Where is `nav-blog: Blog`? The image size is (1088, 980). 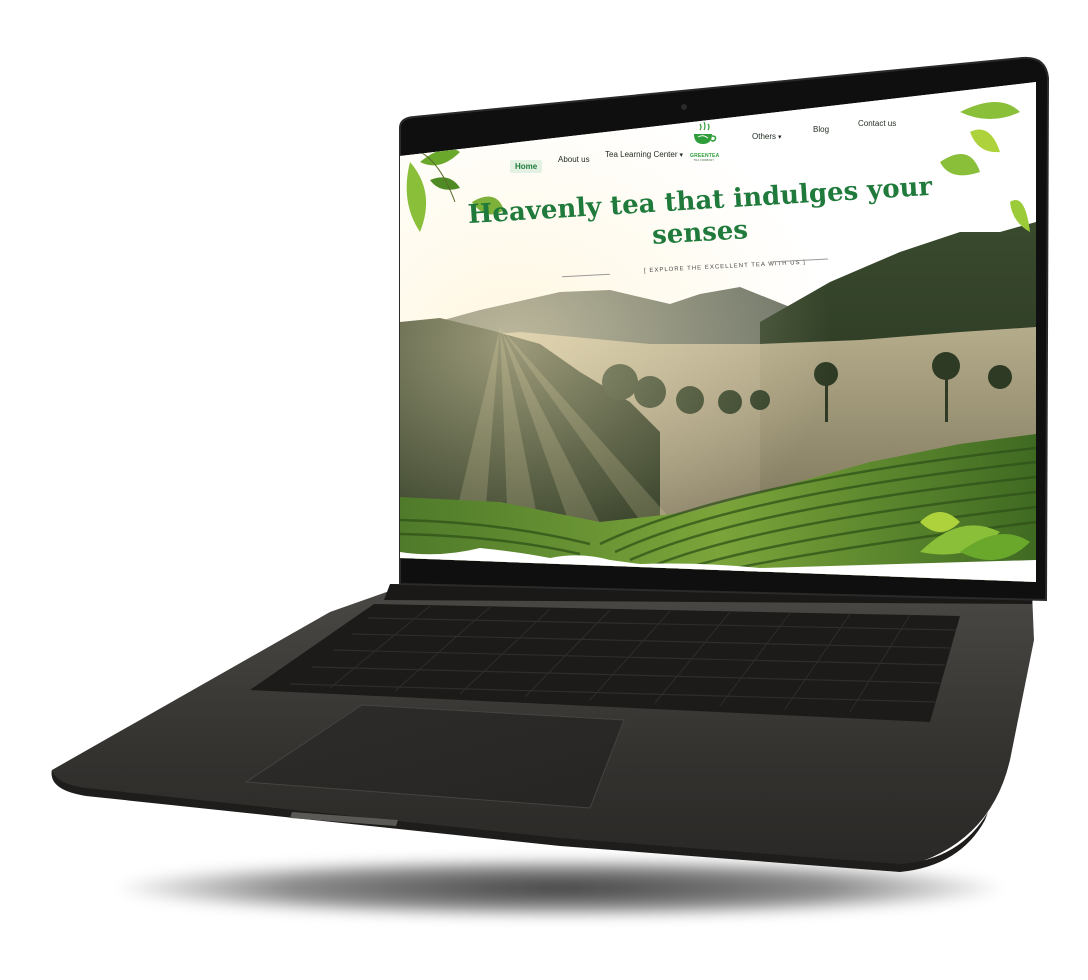
nav-blog: Blog is located at coordinates (821, 129).